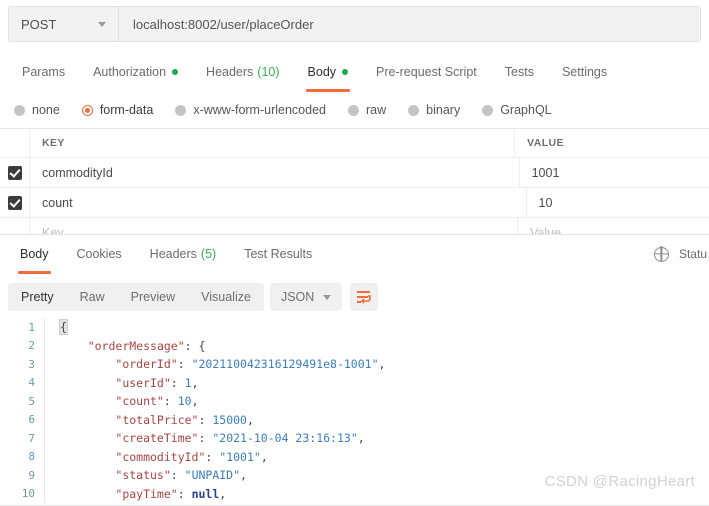 The width and height of the screenshot is (709, 506). I want to click on code-token: "payTime", so click(146, 493).